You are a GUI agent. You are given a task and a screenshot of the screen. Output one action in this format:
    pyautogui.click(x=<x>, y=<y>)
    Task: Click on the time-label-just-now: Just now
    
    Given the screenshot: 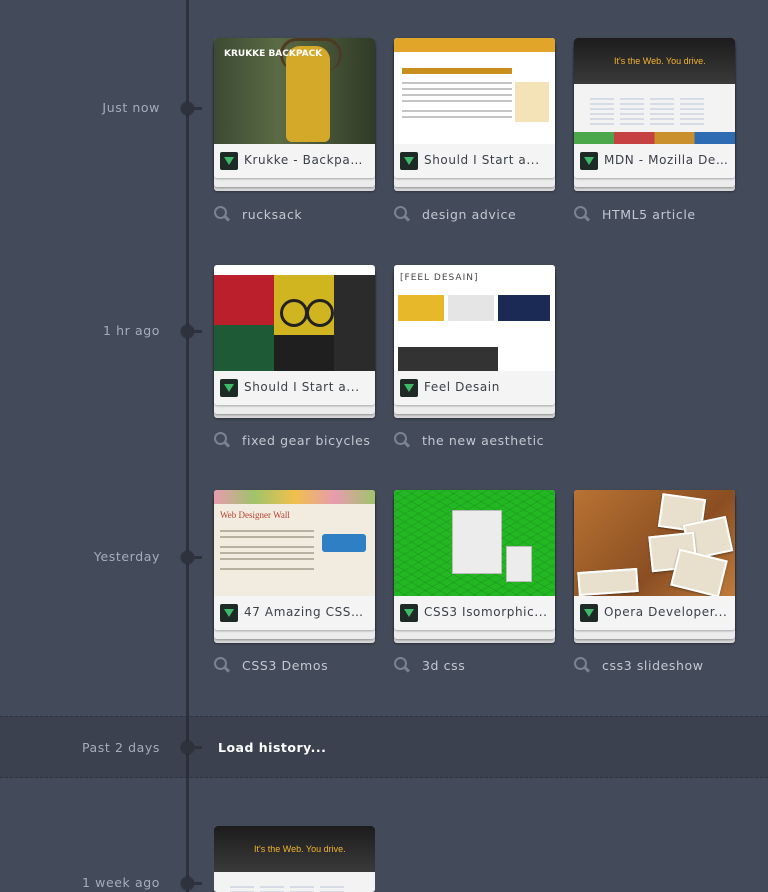 What is the action you would take?
    pyautogui.click(x=131, y=107)
    